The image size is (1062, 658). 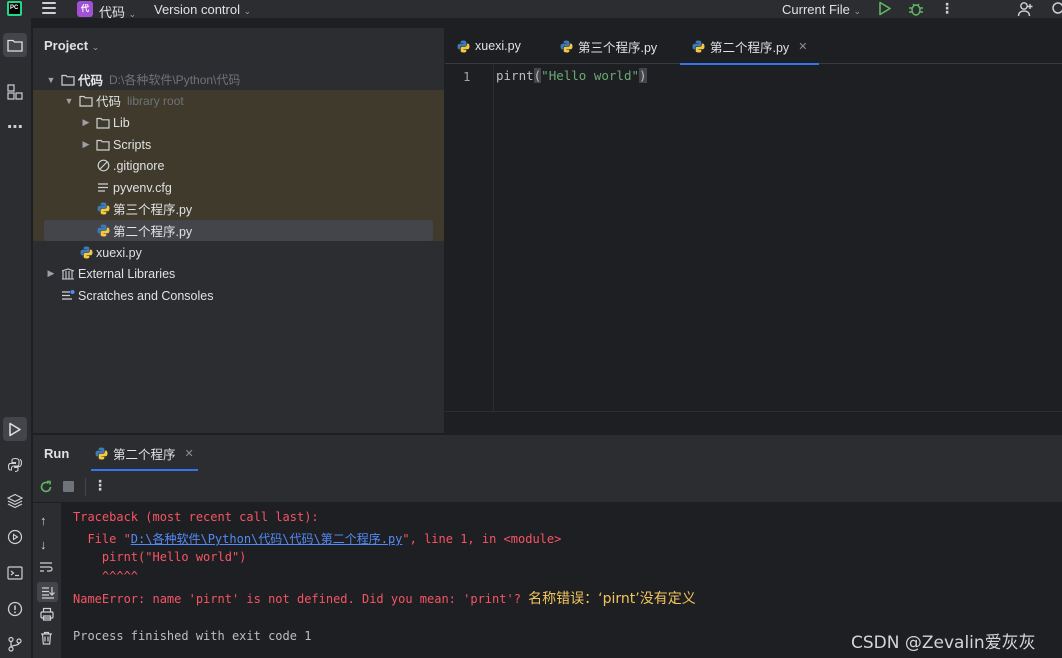 I want to click on tree-item-lib-folder: ▶ Lib, so click(x=238, y=122).